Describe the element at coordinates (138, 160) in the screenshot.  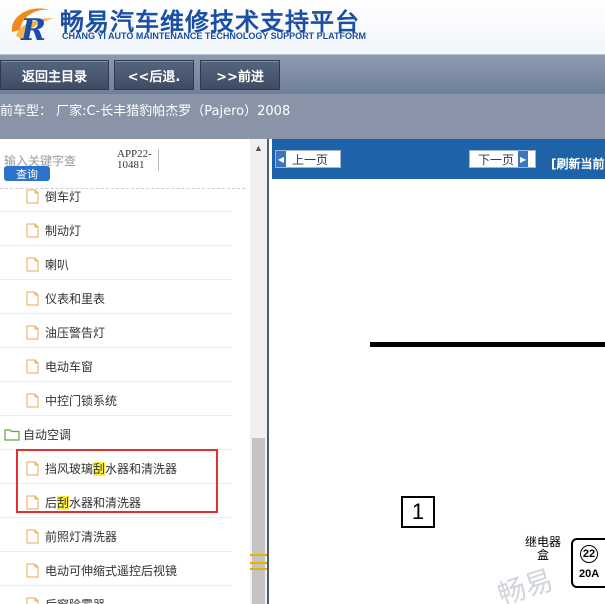
I see `doc-code: APP22-10481` at that location.